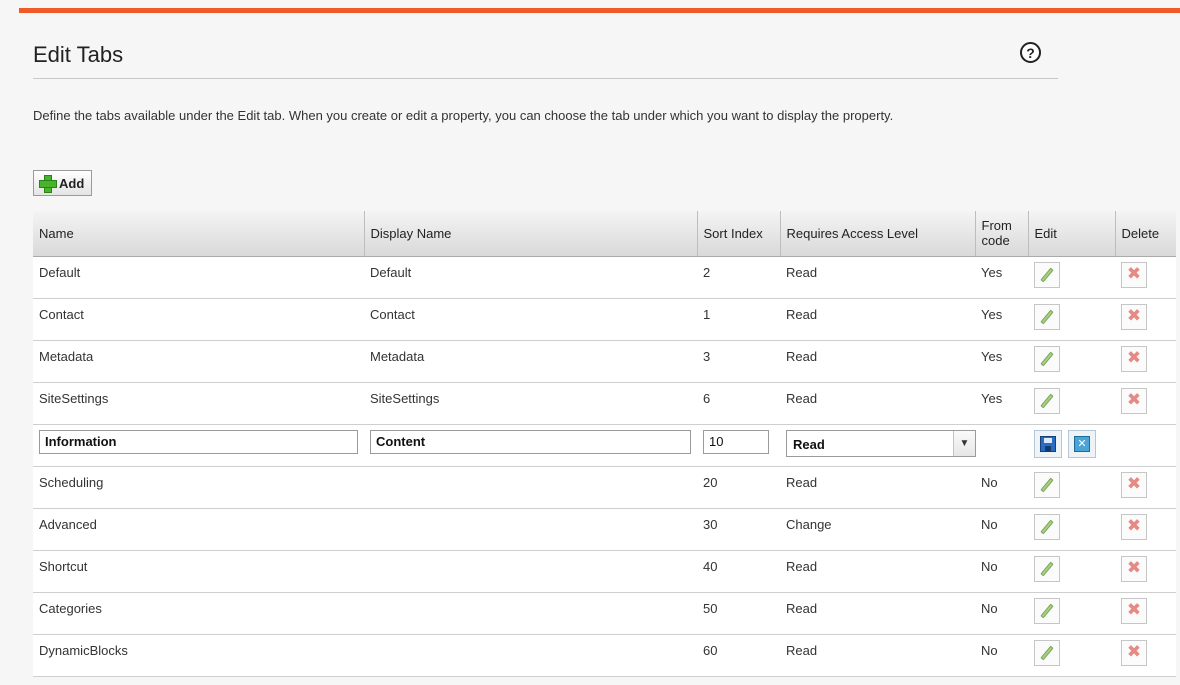 This screenshot has height=685, width=1180. Describe the element at coordinates (198, 613) in the screenshot. I see `cell-name: Categories` at that location.